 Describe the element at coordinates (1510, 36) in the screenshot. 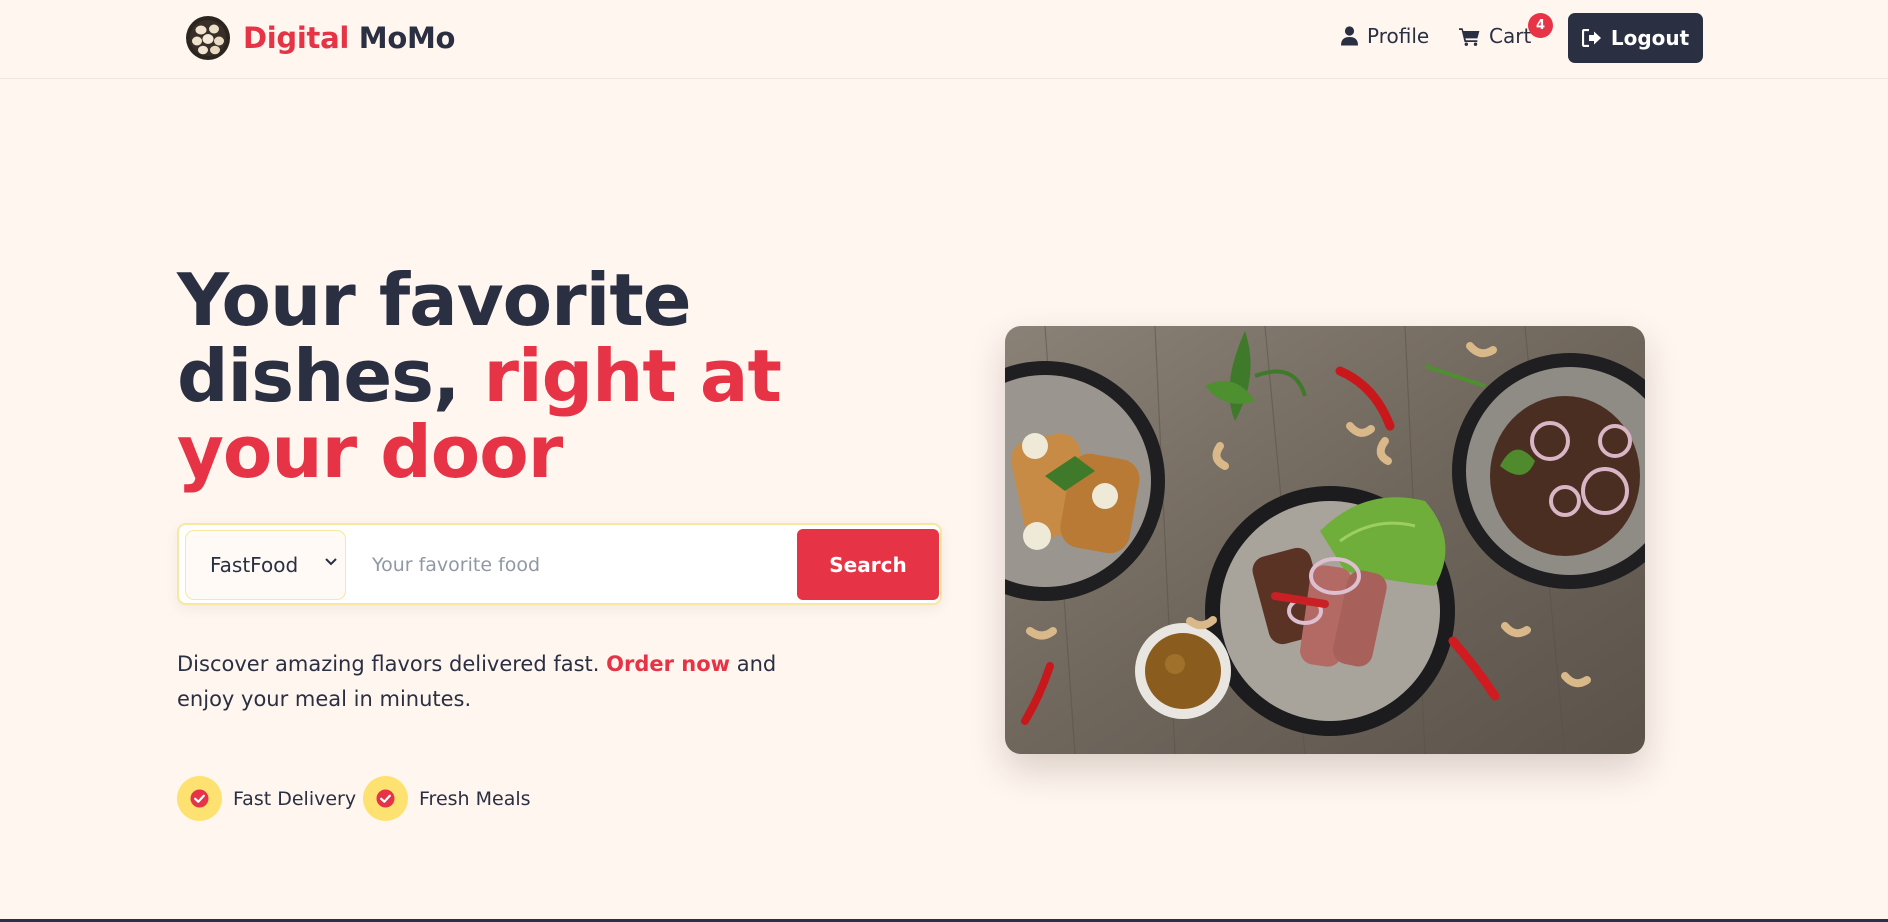

I see `nav-cart-label: Cart` at that location.